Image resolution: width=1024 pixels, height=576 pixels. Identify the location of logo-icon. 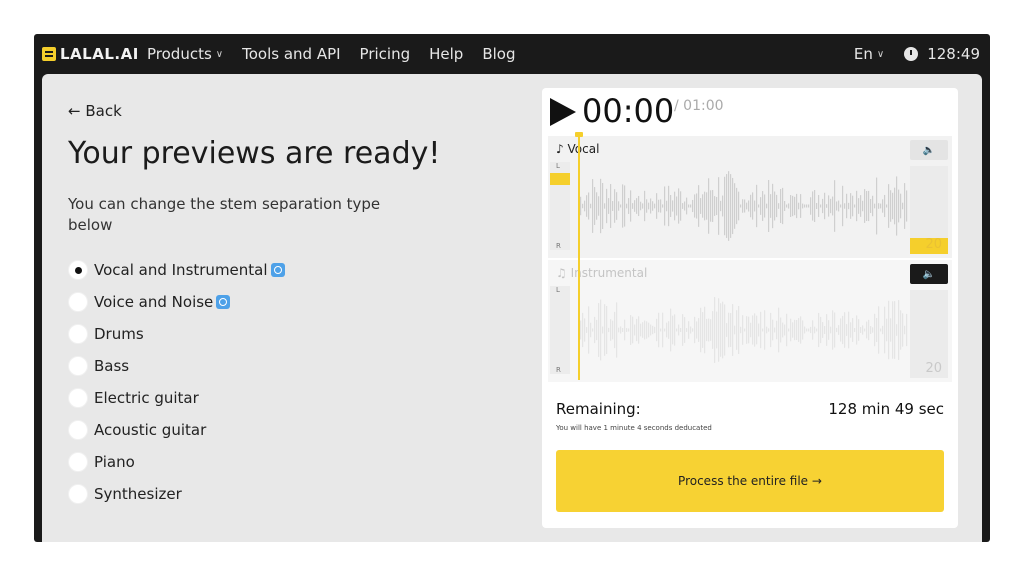
(49, 54).